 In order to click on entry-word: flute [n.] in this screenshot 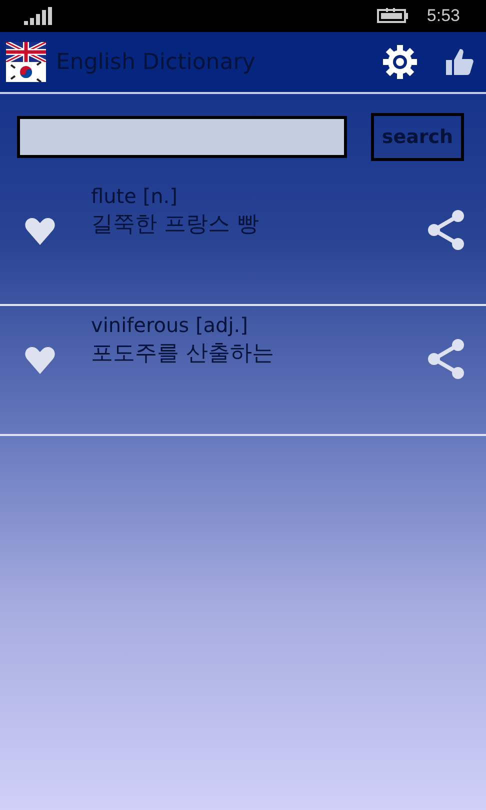, I will do `click(134, 196)`.